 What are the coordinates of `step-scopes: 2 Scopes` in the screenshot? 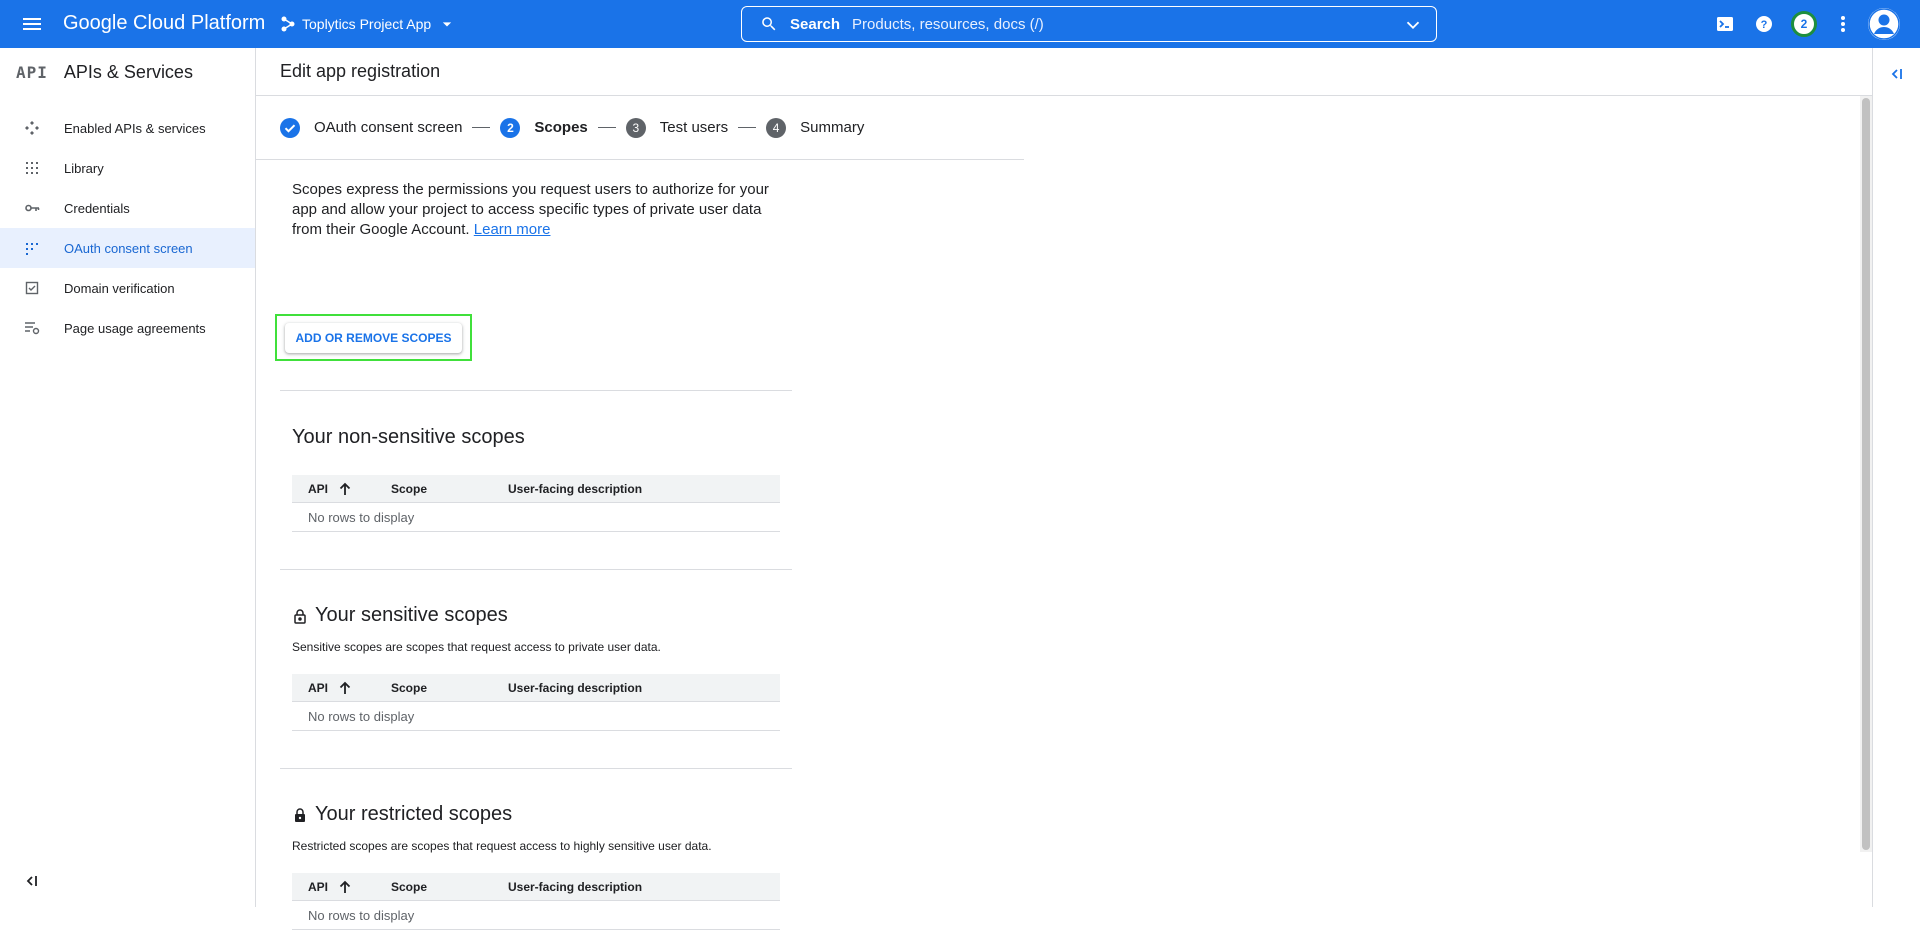 It's located at (544, 127).